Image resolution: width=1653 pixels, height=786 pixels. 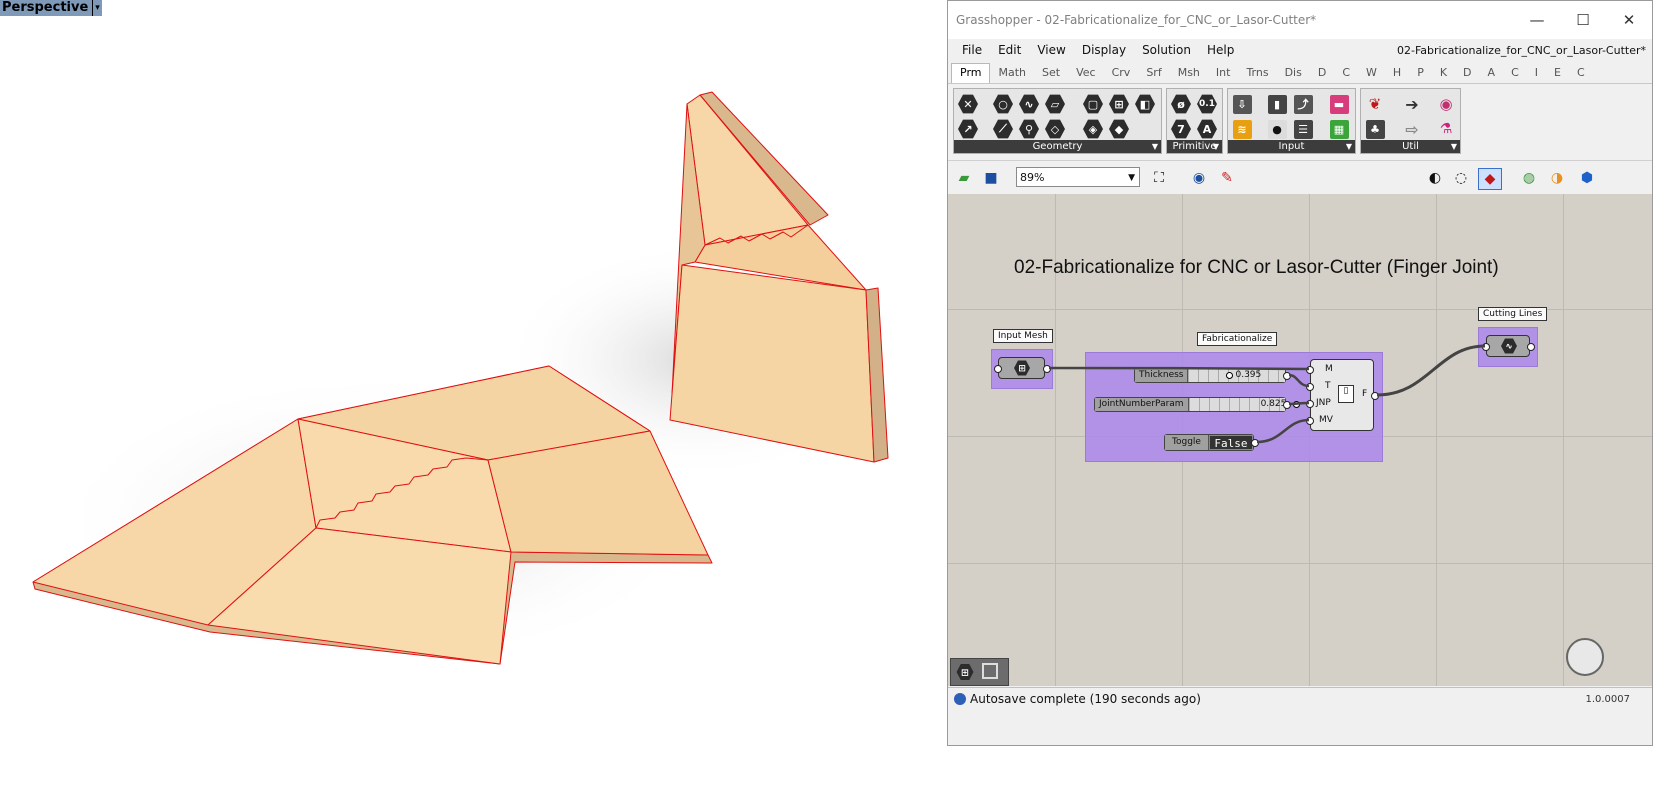 What do you see at coordinates (1446, 129) in the screenshot?
I see `flask-icon: ⚗` at bounding box center [1446, 129].